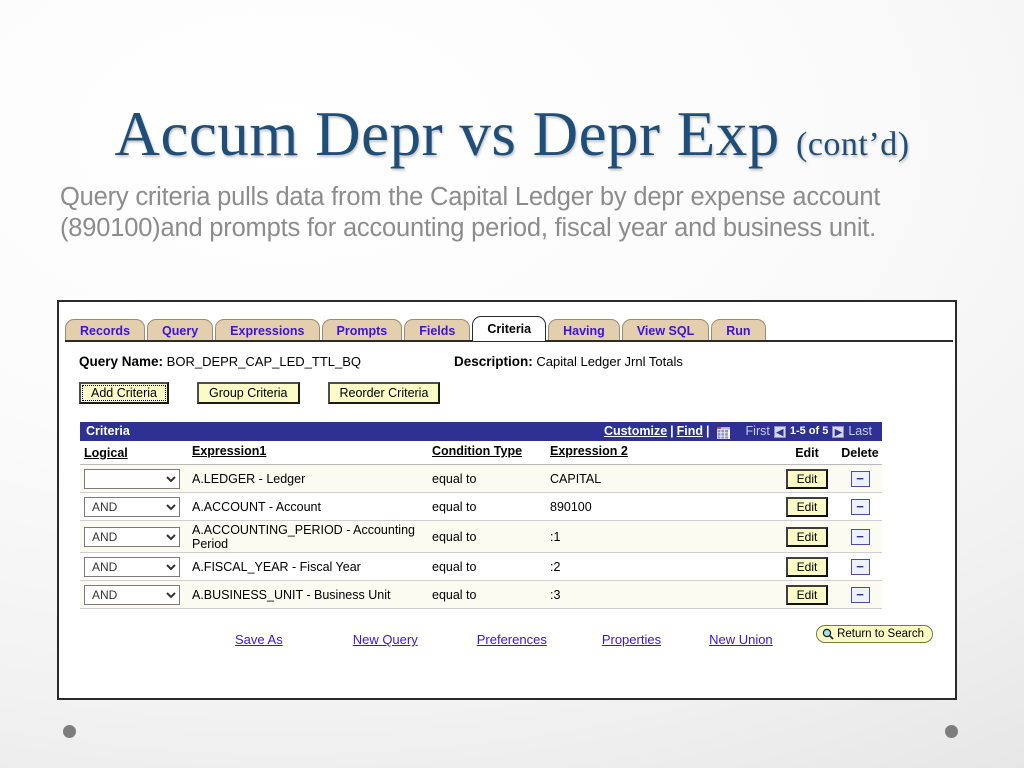 The height and width of the screenshot is (768, 1024). What do you see at coordinates (384, 393) in the screenshot?
I see `reorder-criteria-button: Reorder Criteria` at bounding box center [384, 393].